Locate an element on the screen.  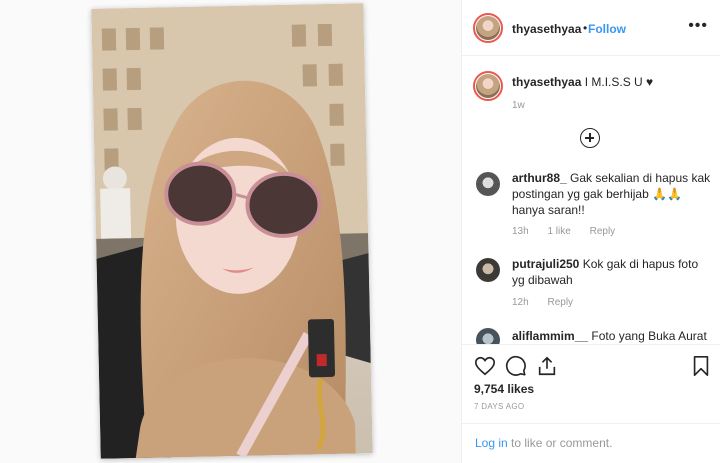
post-header: thyasethyaa • Follow ••• is located at coordinates (591, 28).